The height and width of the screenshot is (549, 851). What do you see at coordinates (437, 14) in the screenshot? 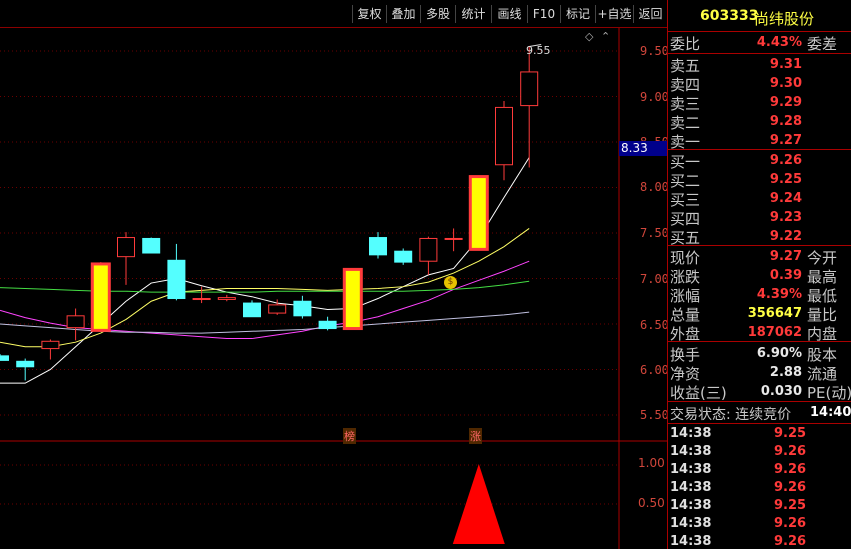
I see `multi-stock-button: 多股` at bounding box center [437, 14].